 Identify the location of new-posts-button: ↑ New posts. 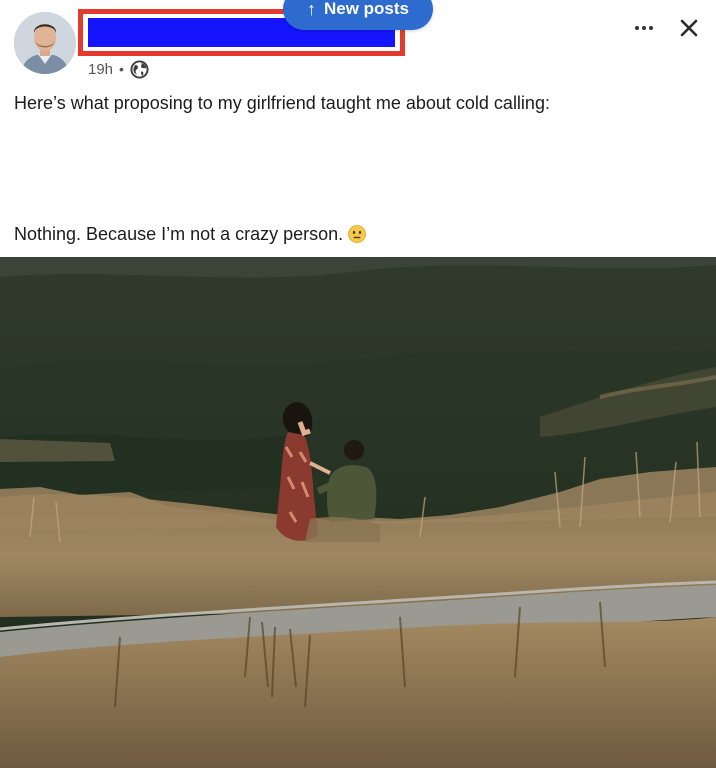
(358, 15).